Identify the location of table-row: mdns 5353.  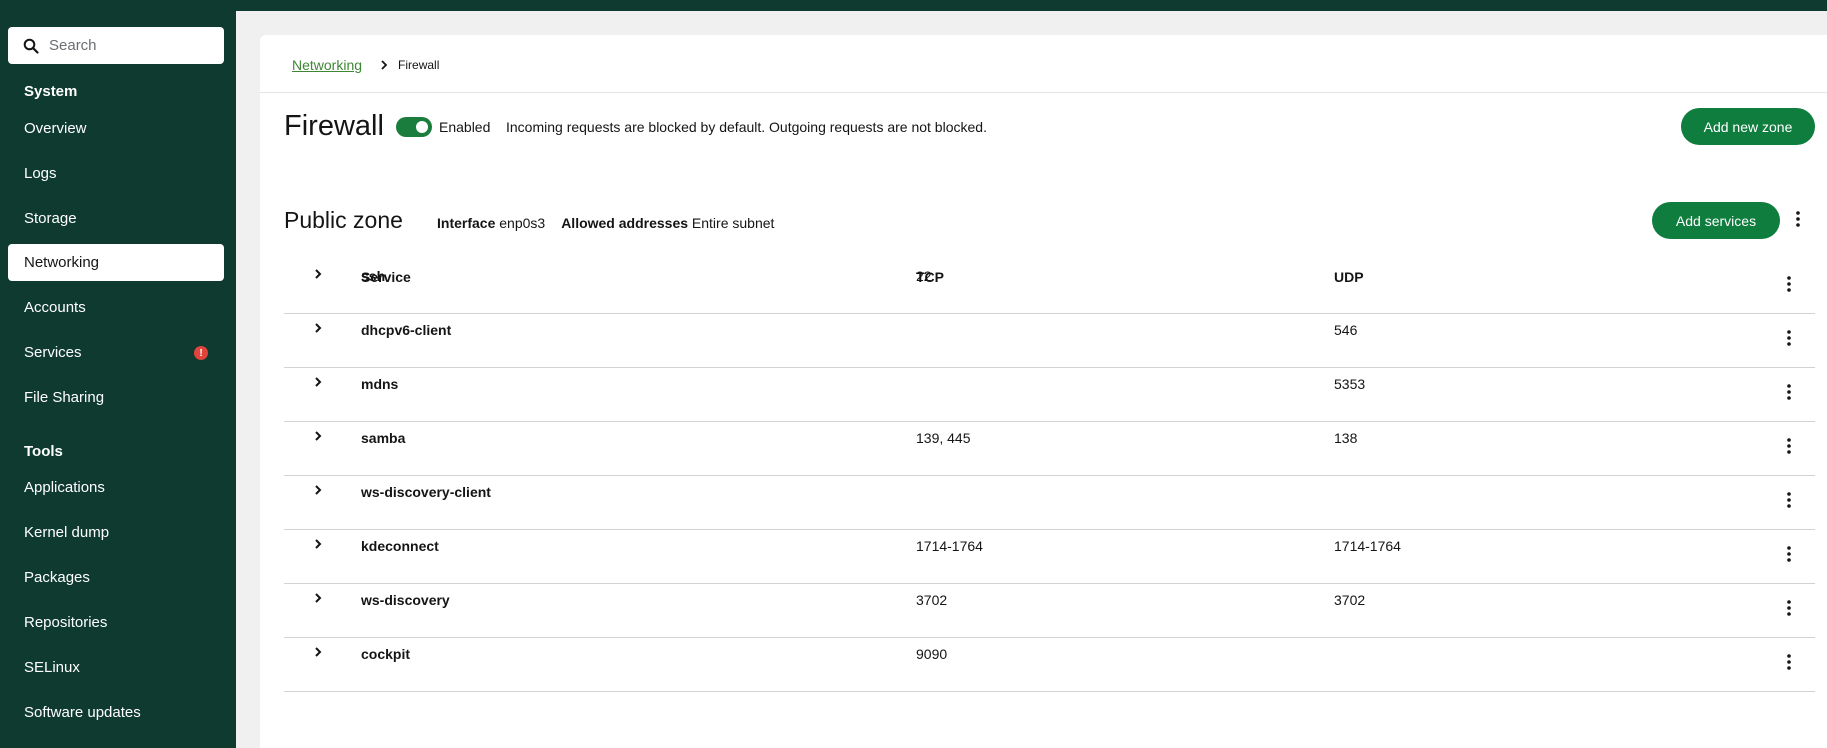
(1049, 395).